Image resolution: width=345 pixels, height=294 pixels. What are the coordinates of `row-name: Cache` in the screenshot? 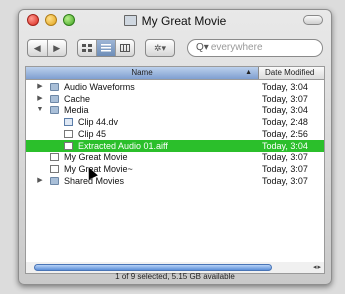 It's located at (77, 98).